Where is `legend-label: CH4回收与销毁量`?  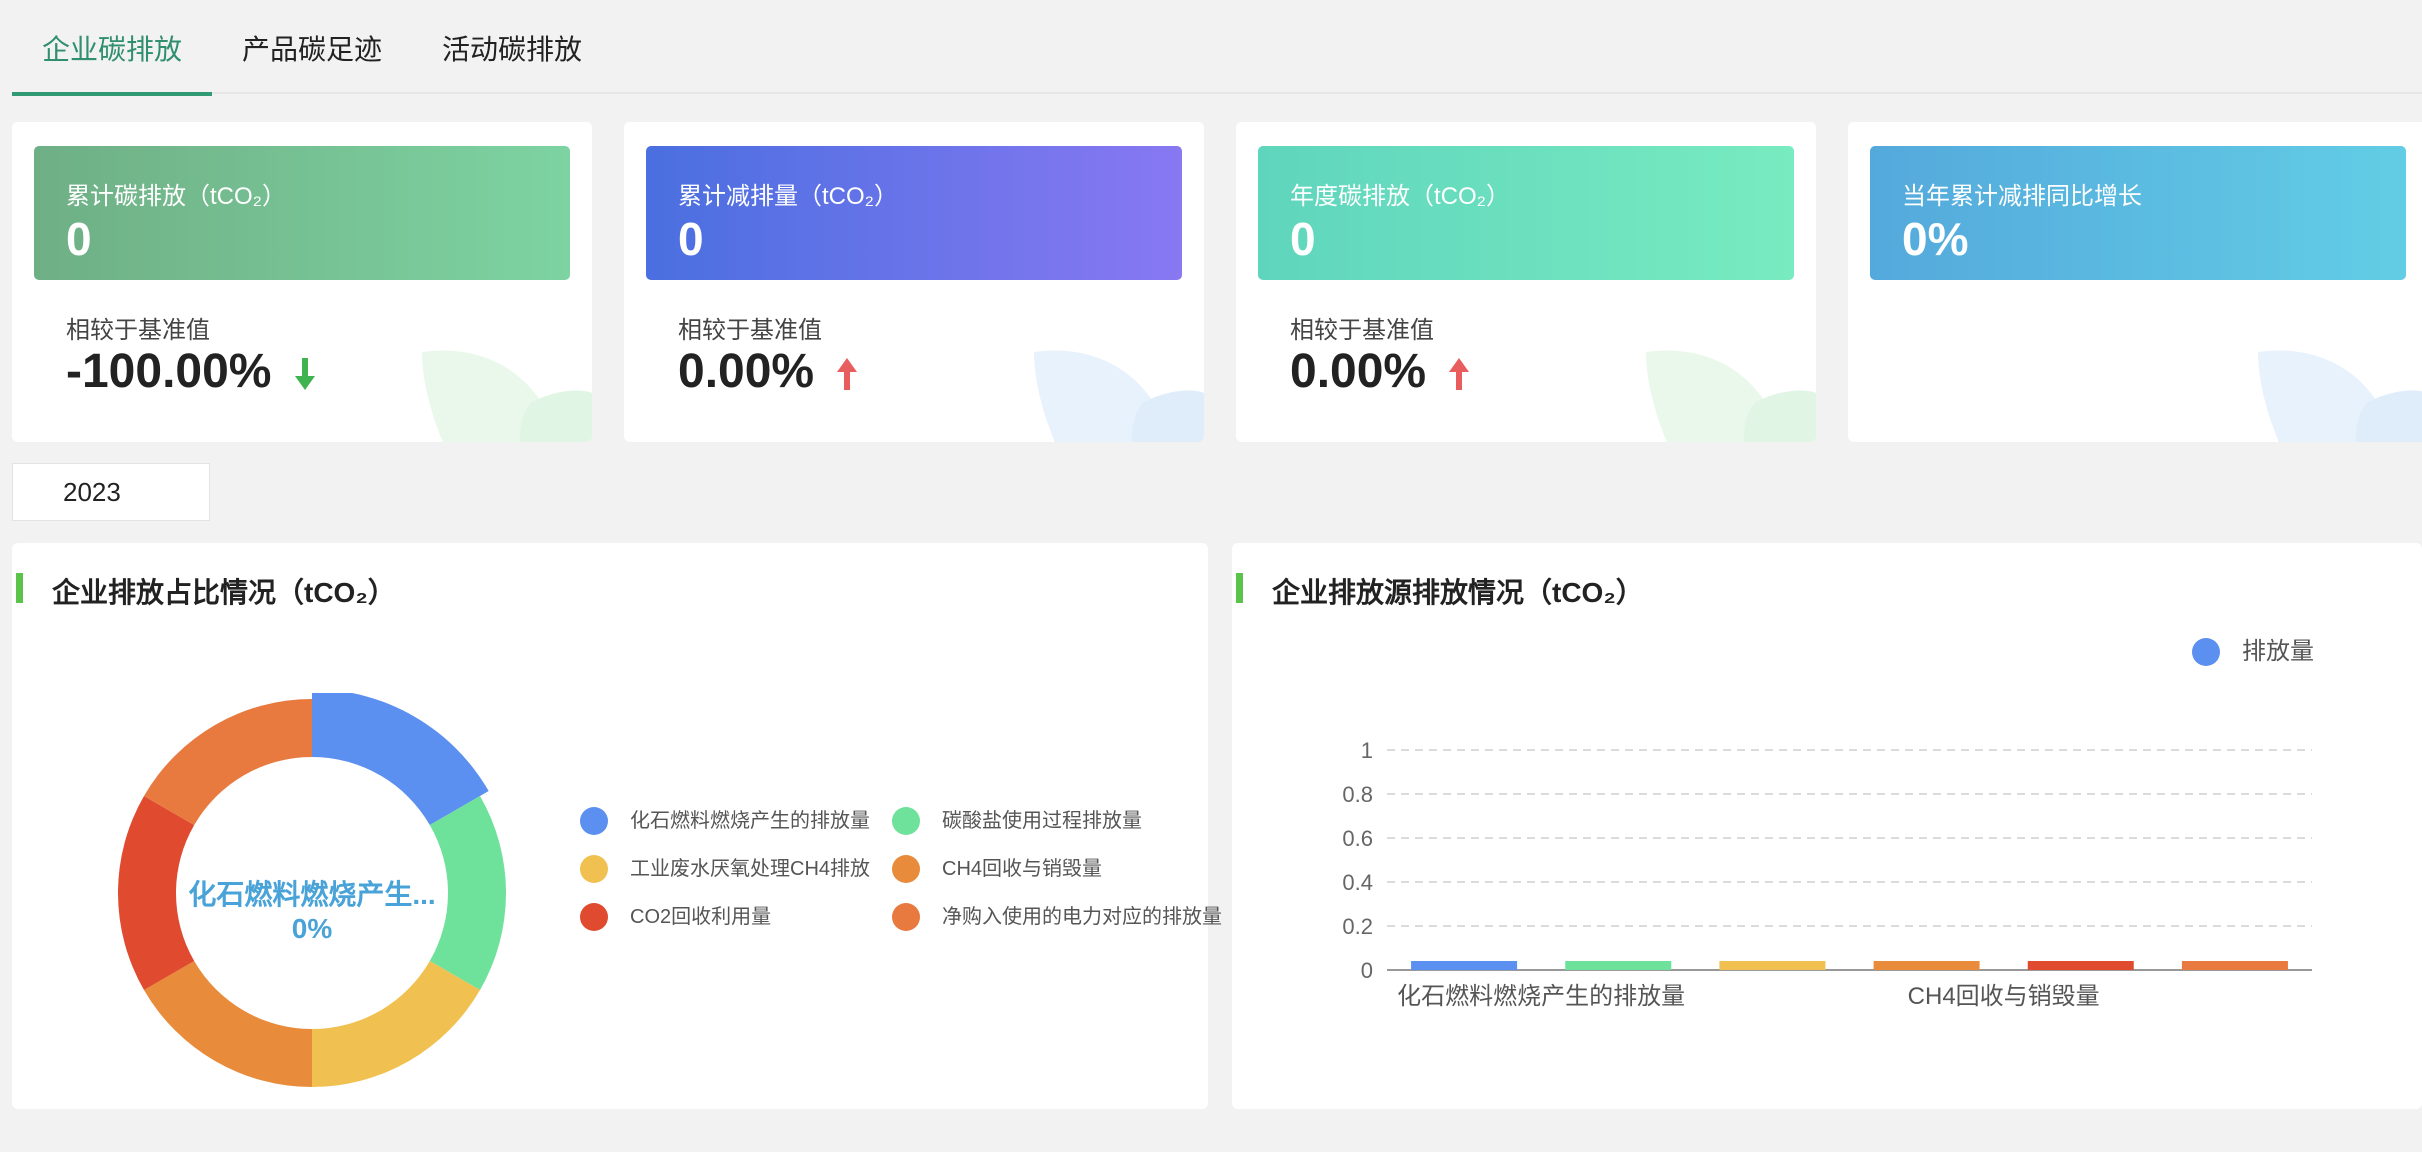 legend-label: CH4回收与销毁量 is located at coordinates (1022, 869).